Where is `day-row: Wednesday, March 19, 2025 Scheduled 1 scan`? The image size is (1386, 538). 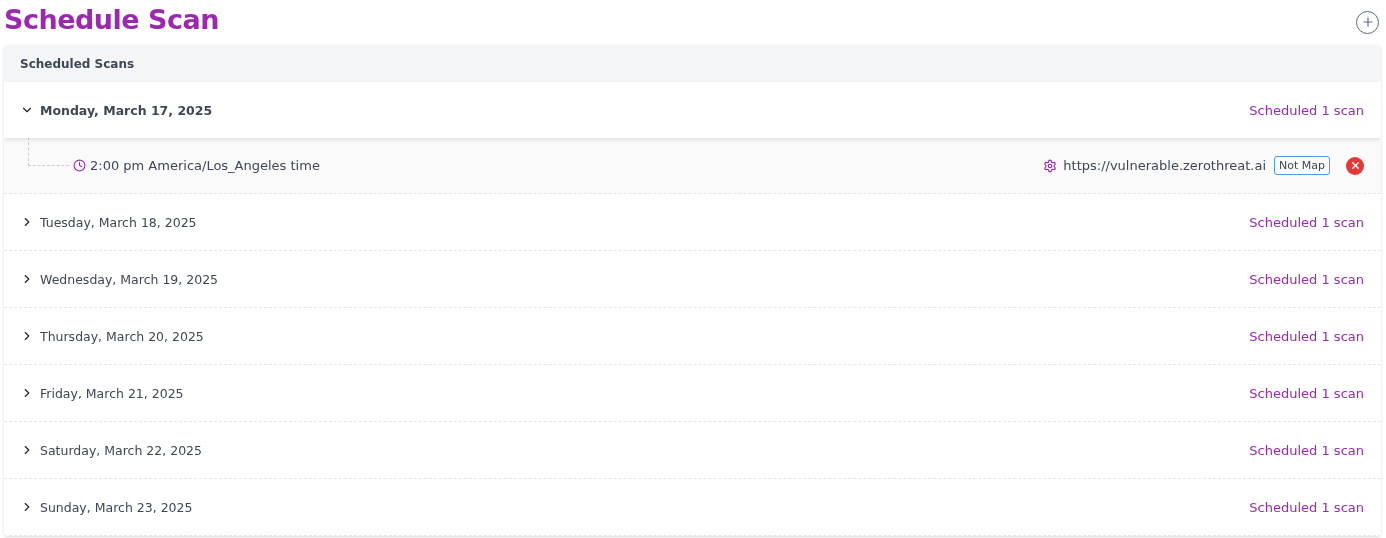
day-row: Wednesday, March 19, 2025 Scheduled 1 scan is located at coordinates (692, 279).